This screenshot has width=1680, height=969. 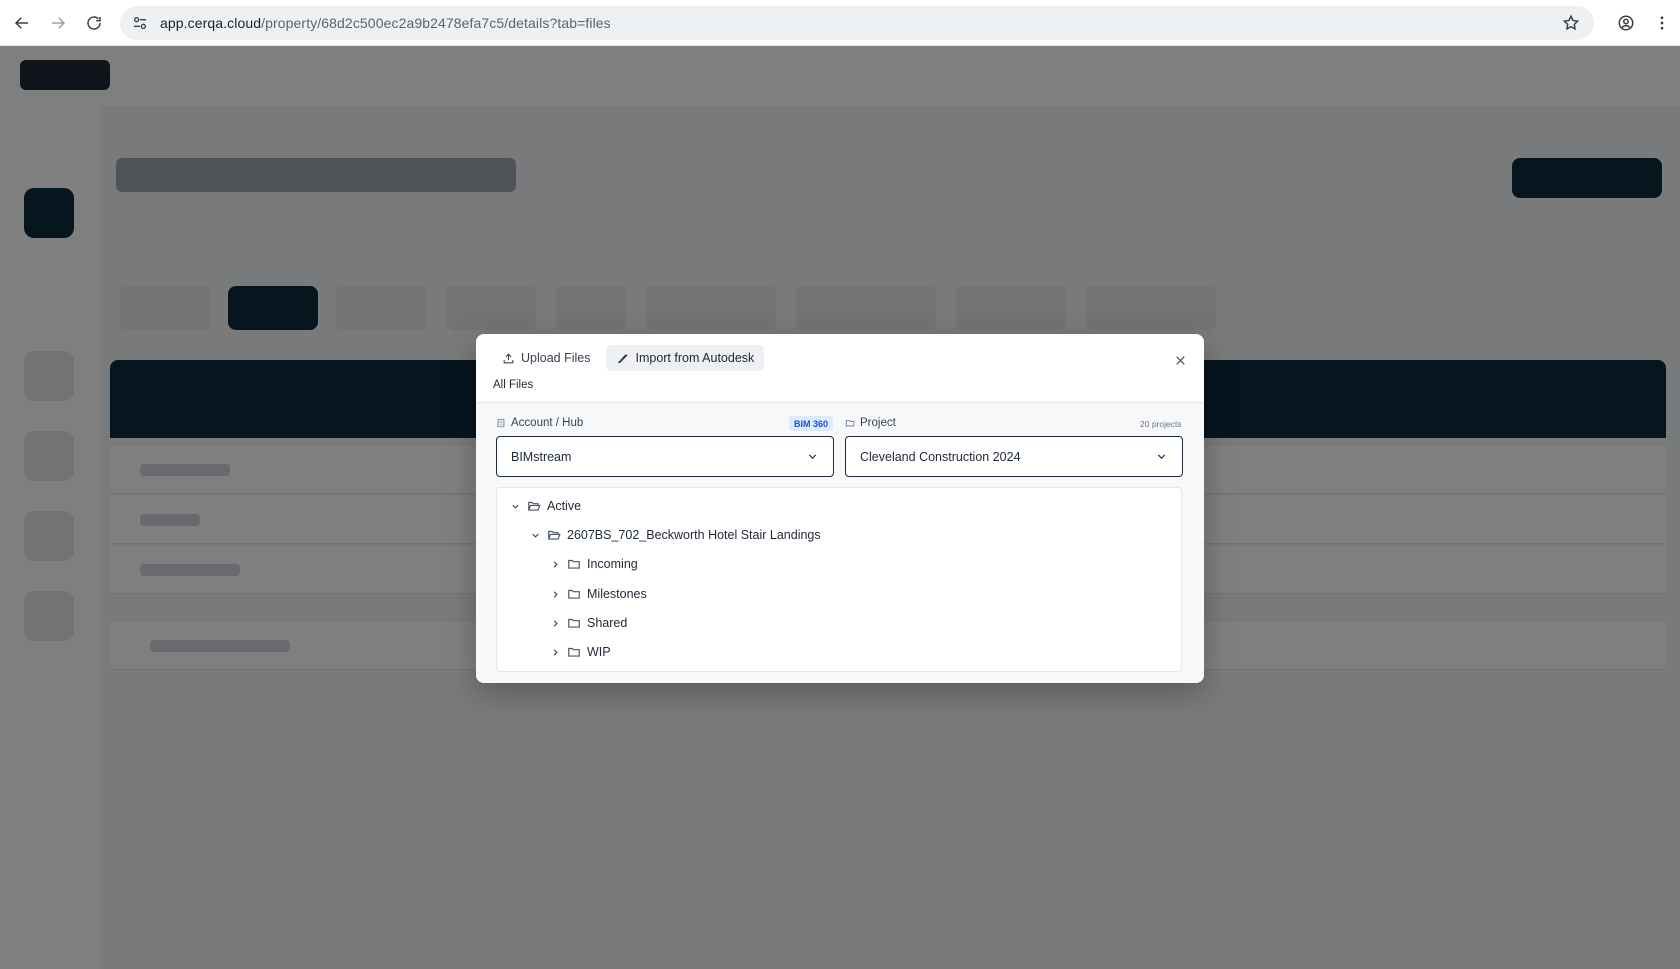 What do you see at coordinates (501, 423) in the screenshot?
I see `building-icon` at bounding box center [501, 423].